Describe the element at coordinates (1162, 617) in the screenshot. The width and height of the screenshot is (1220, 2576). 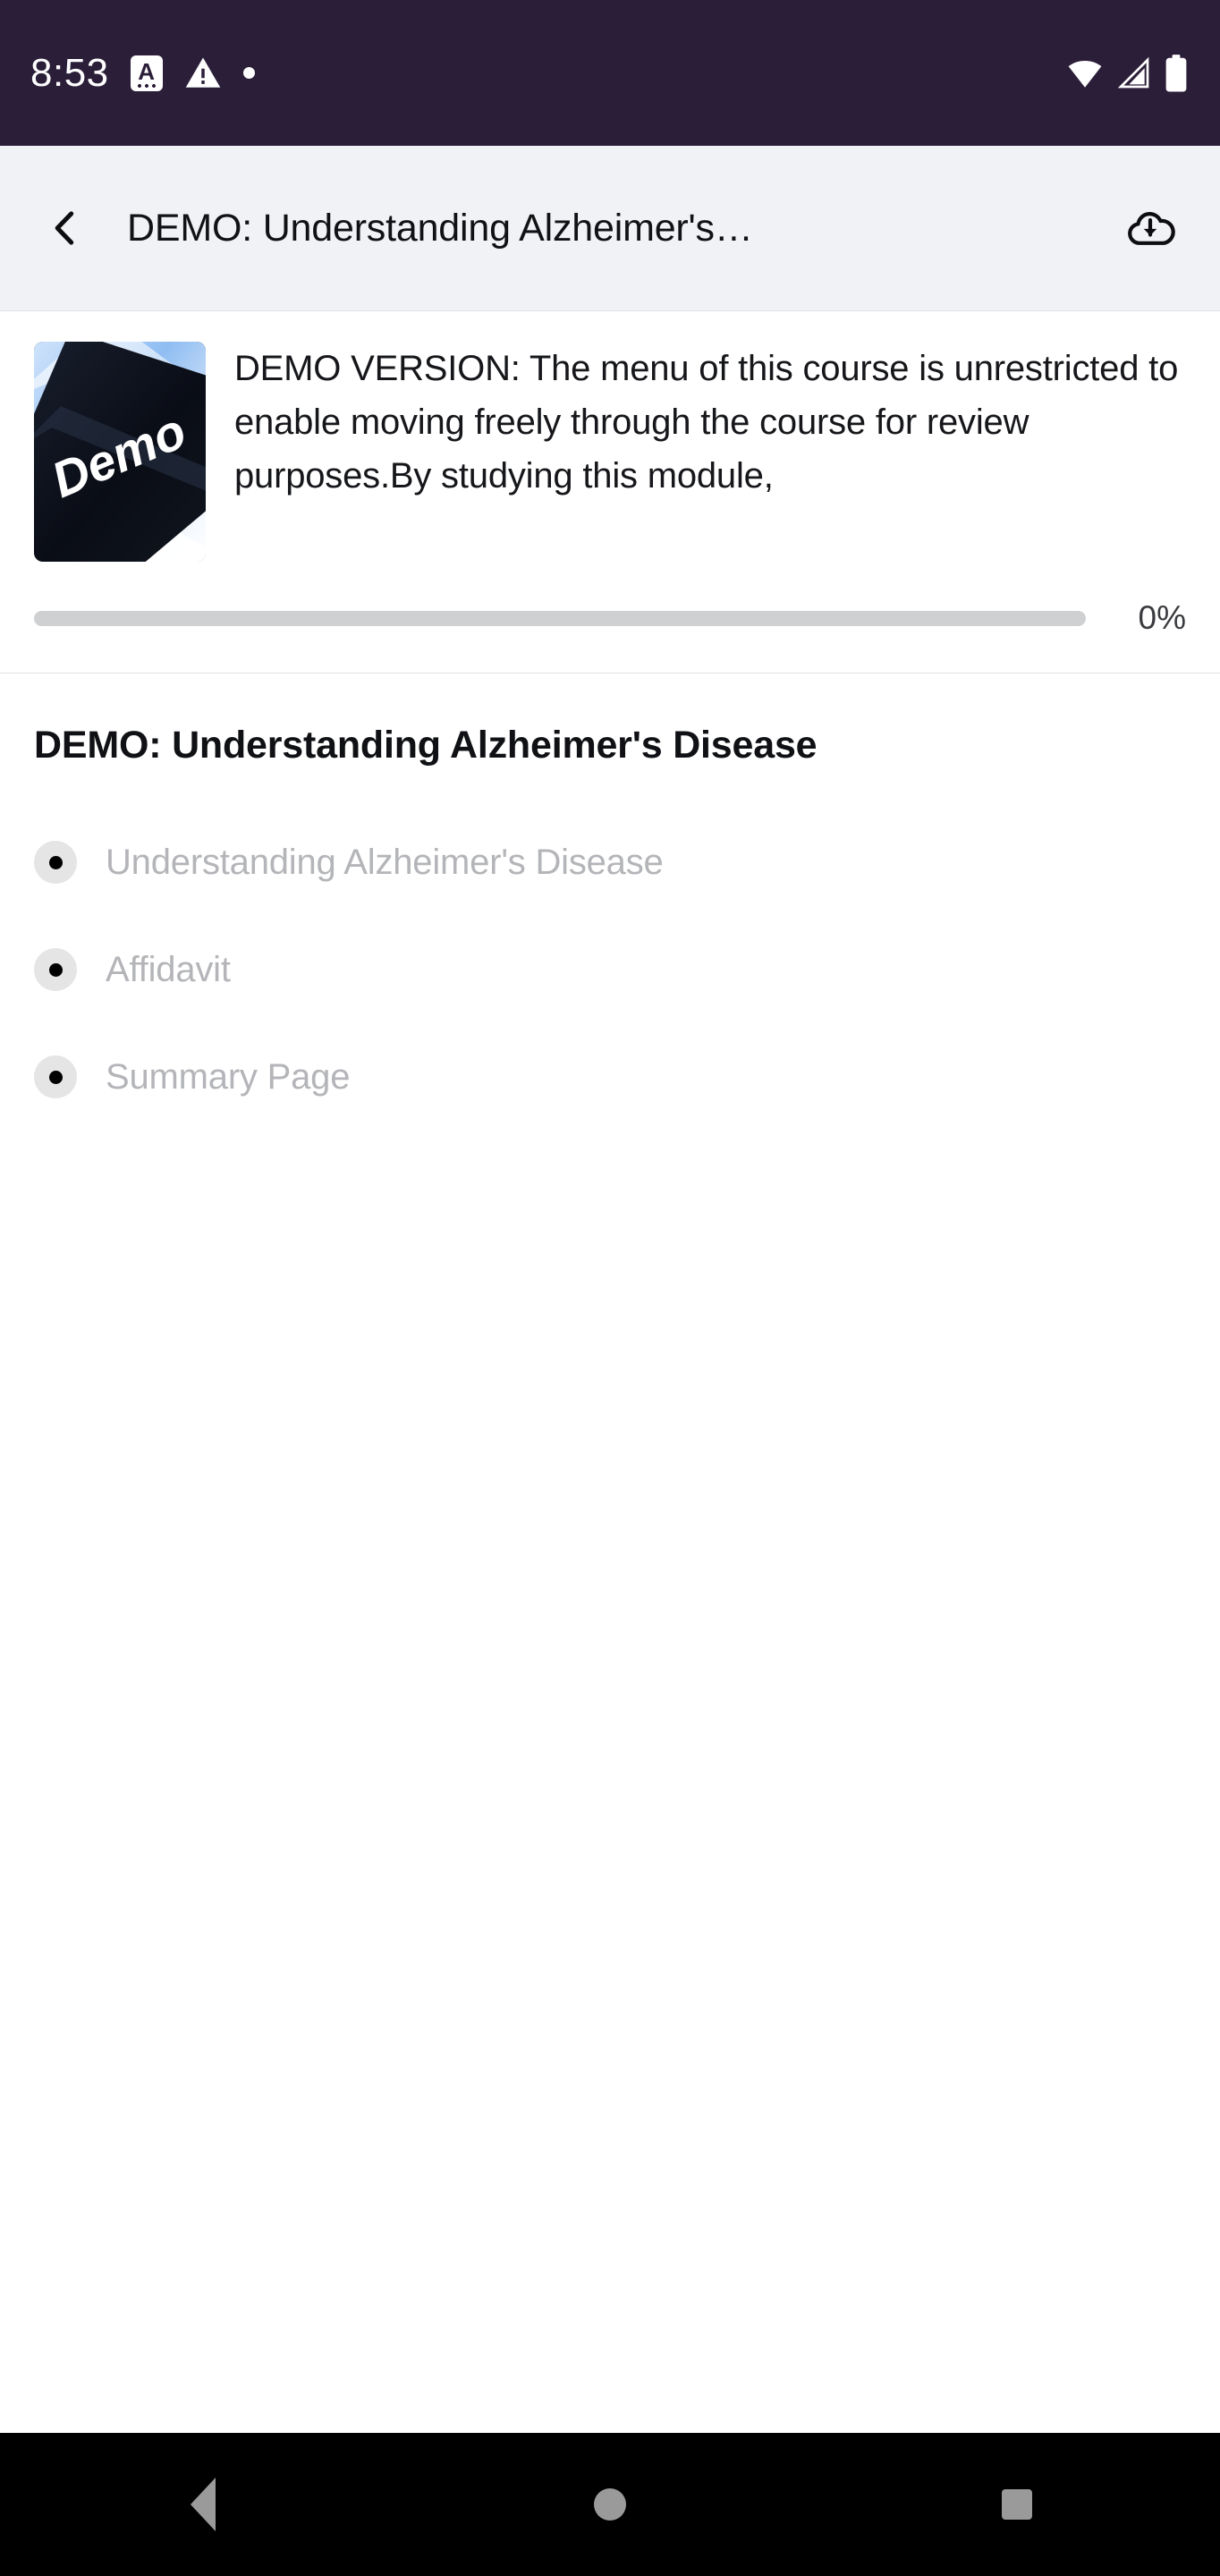
I see `progress-percent-label: 0%` at that location.